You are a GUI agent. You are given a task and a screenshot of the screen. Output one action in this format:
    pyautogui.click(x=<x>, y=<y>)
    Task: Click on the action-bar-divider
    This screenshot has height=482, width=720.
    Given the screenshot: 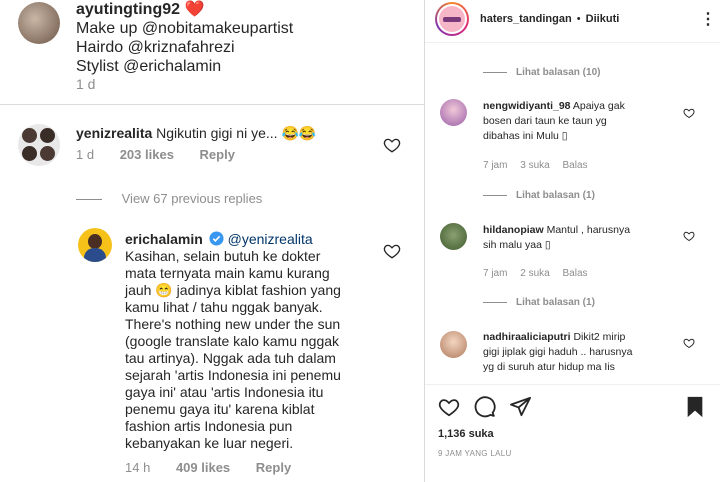 What is the action you would take?
    pyautogui.click(x=572, y=384)
    